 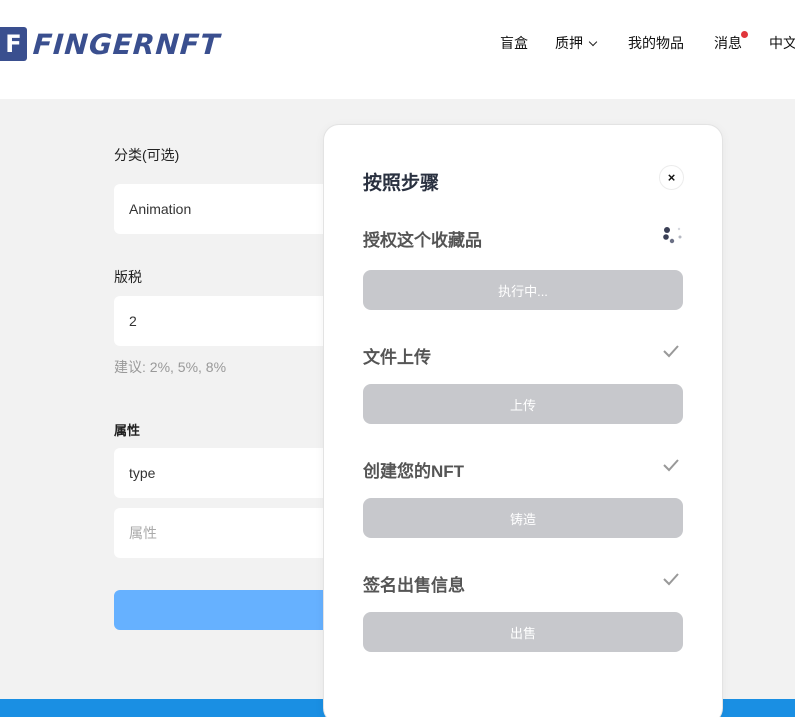 I want to click on royalty-label: 版税, so click(x=128, y=277).